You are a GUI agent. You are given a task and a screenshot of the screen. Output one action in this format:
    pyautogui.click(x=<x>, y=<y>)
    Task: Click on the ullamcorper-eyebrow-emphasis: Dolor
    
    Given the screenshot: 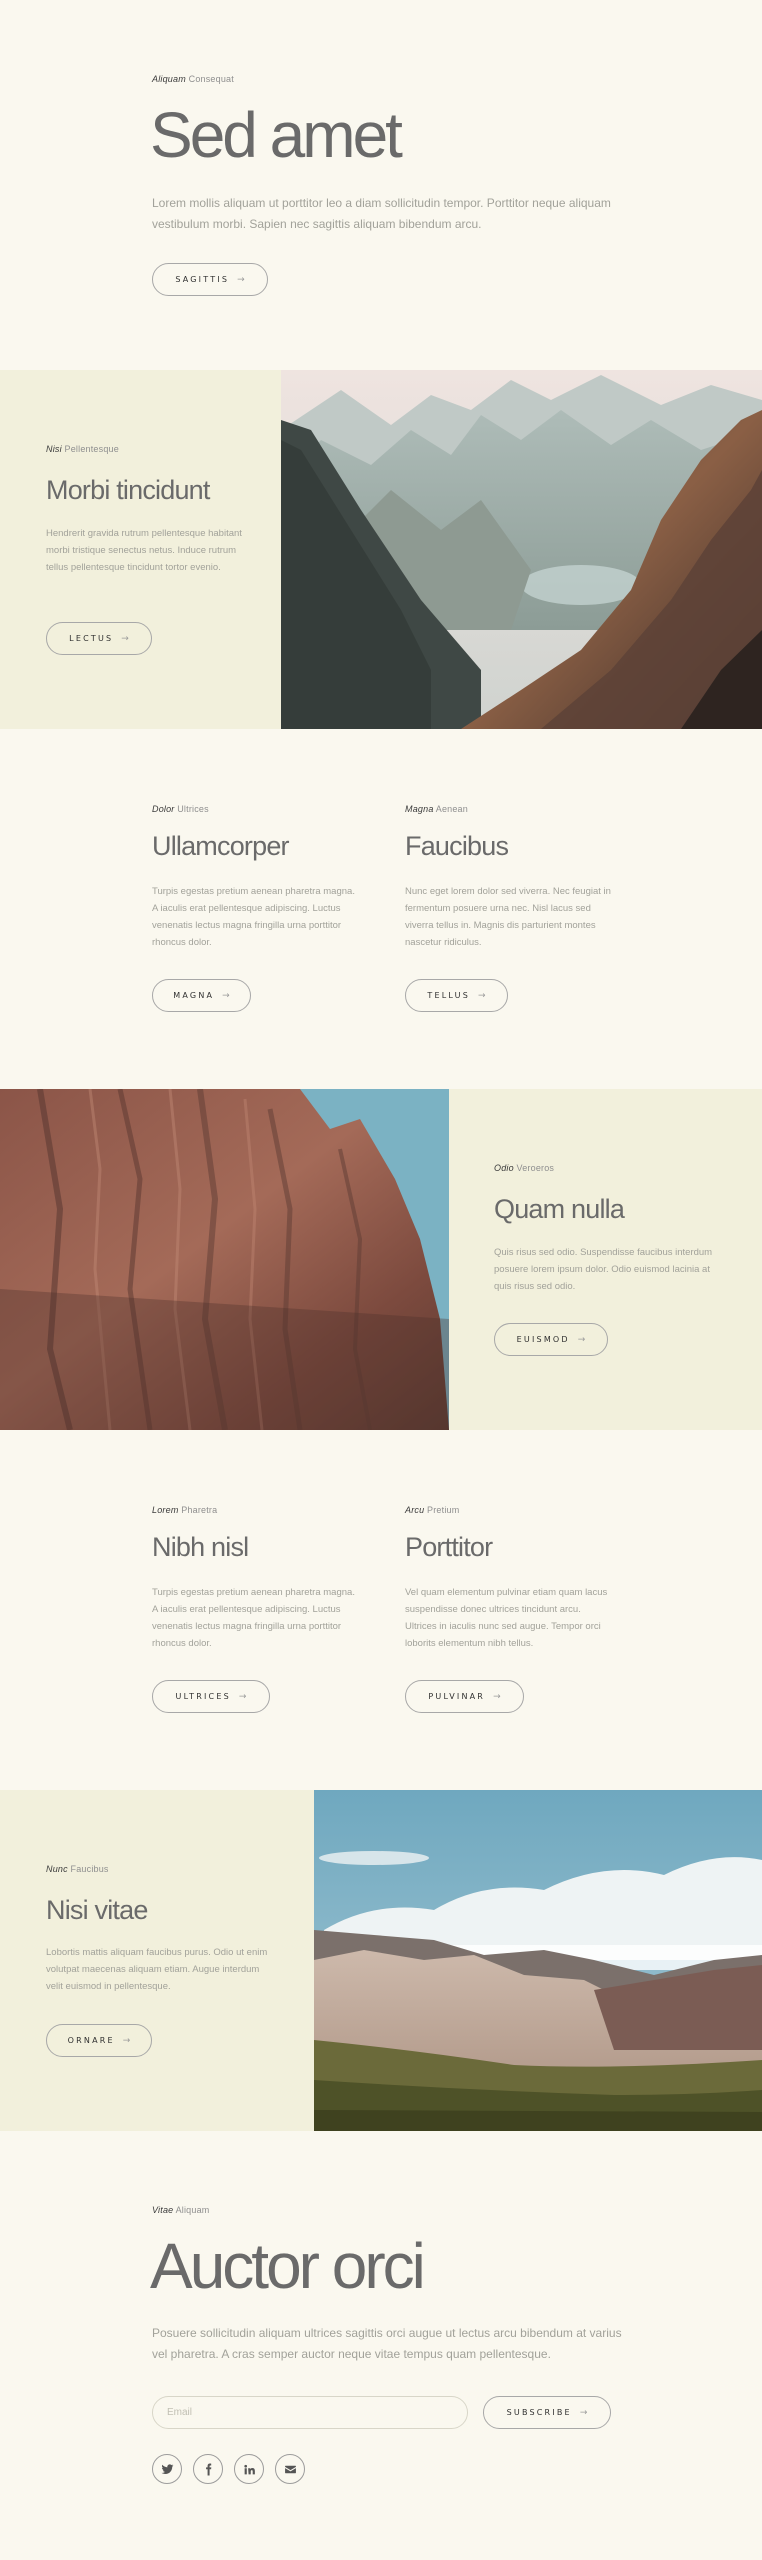 What is the action you would take?
    pyautogui.click(x=163, y=809)
    